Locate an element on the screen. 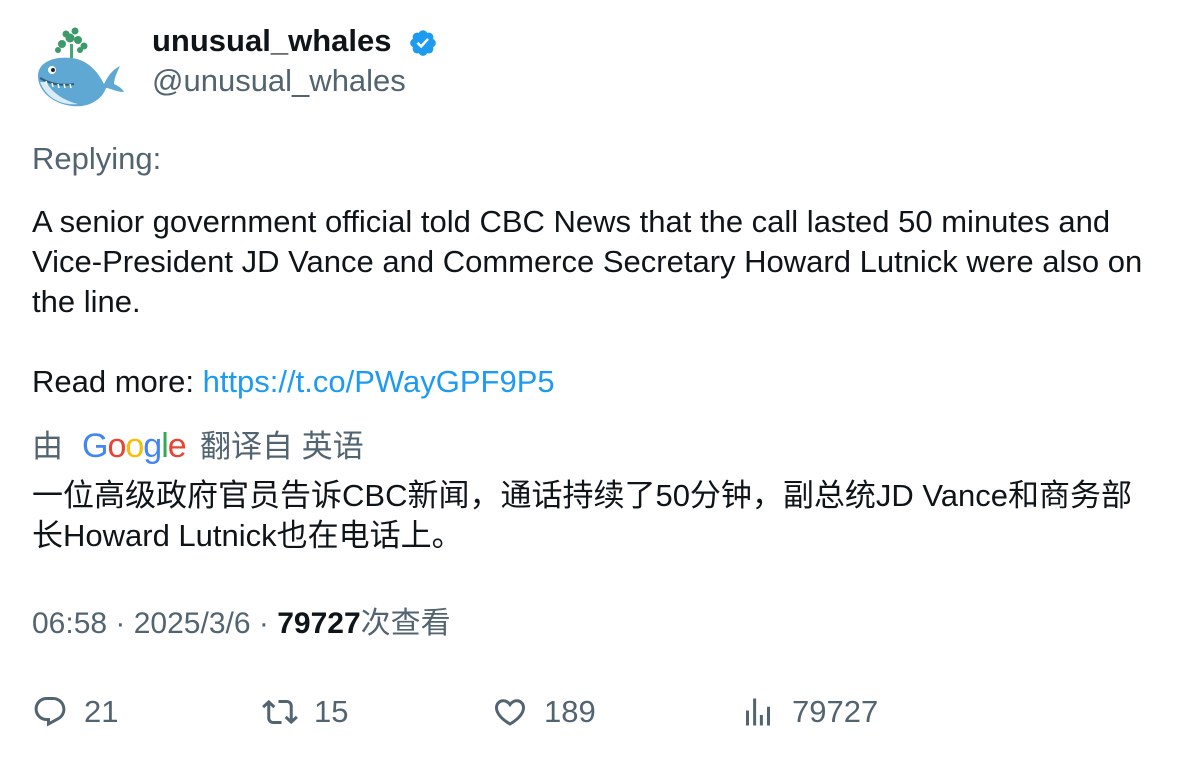 Image resolution: width=1196 pixels, height=758 pixels. retweet-button: 15 is located at coordinates (305, 712).